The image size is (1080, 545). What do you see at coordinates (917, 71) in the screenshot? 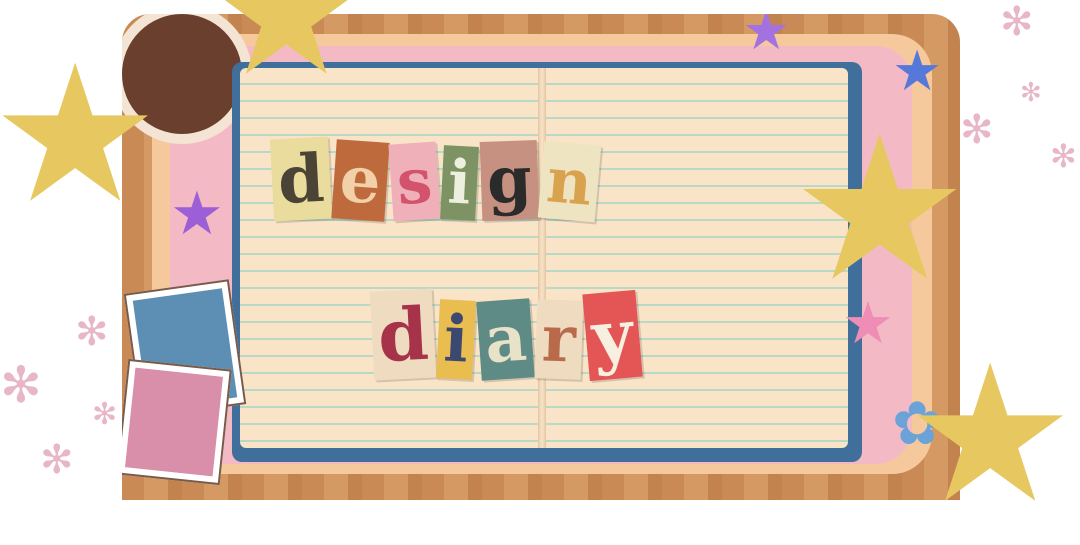
I see `blue-star-icon: ★` at bounding box center [917, 71].